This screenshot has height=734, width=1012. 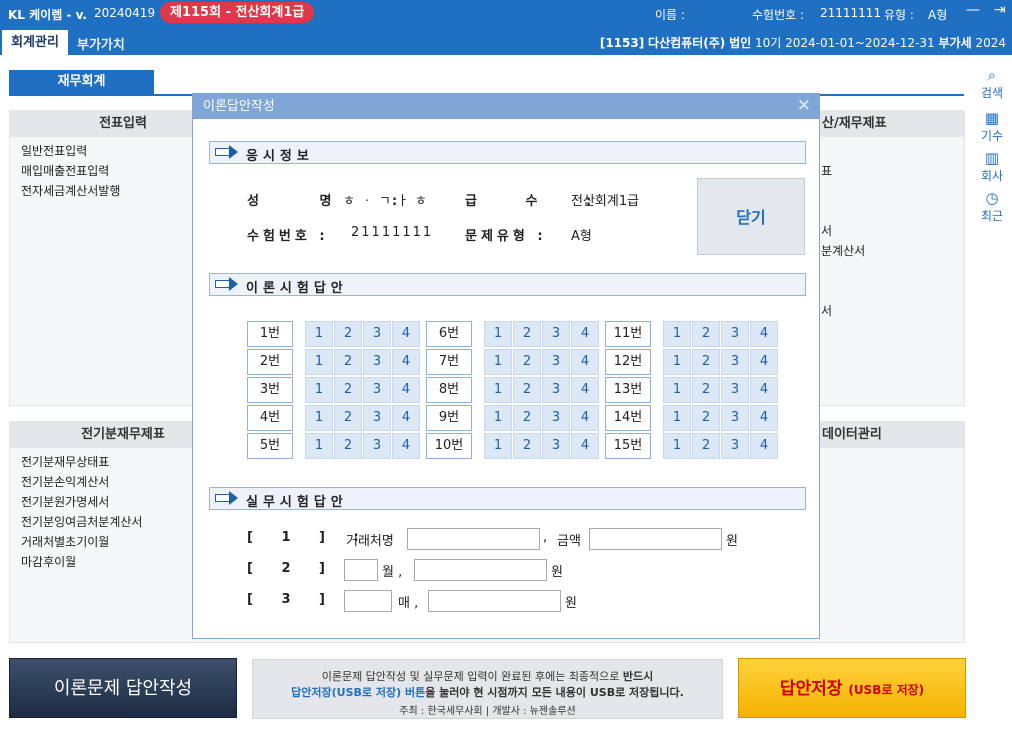 I want to click on minimize-icon: —, so click(x=973, y=10).